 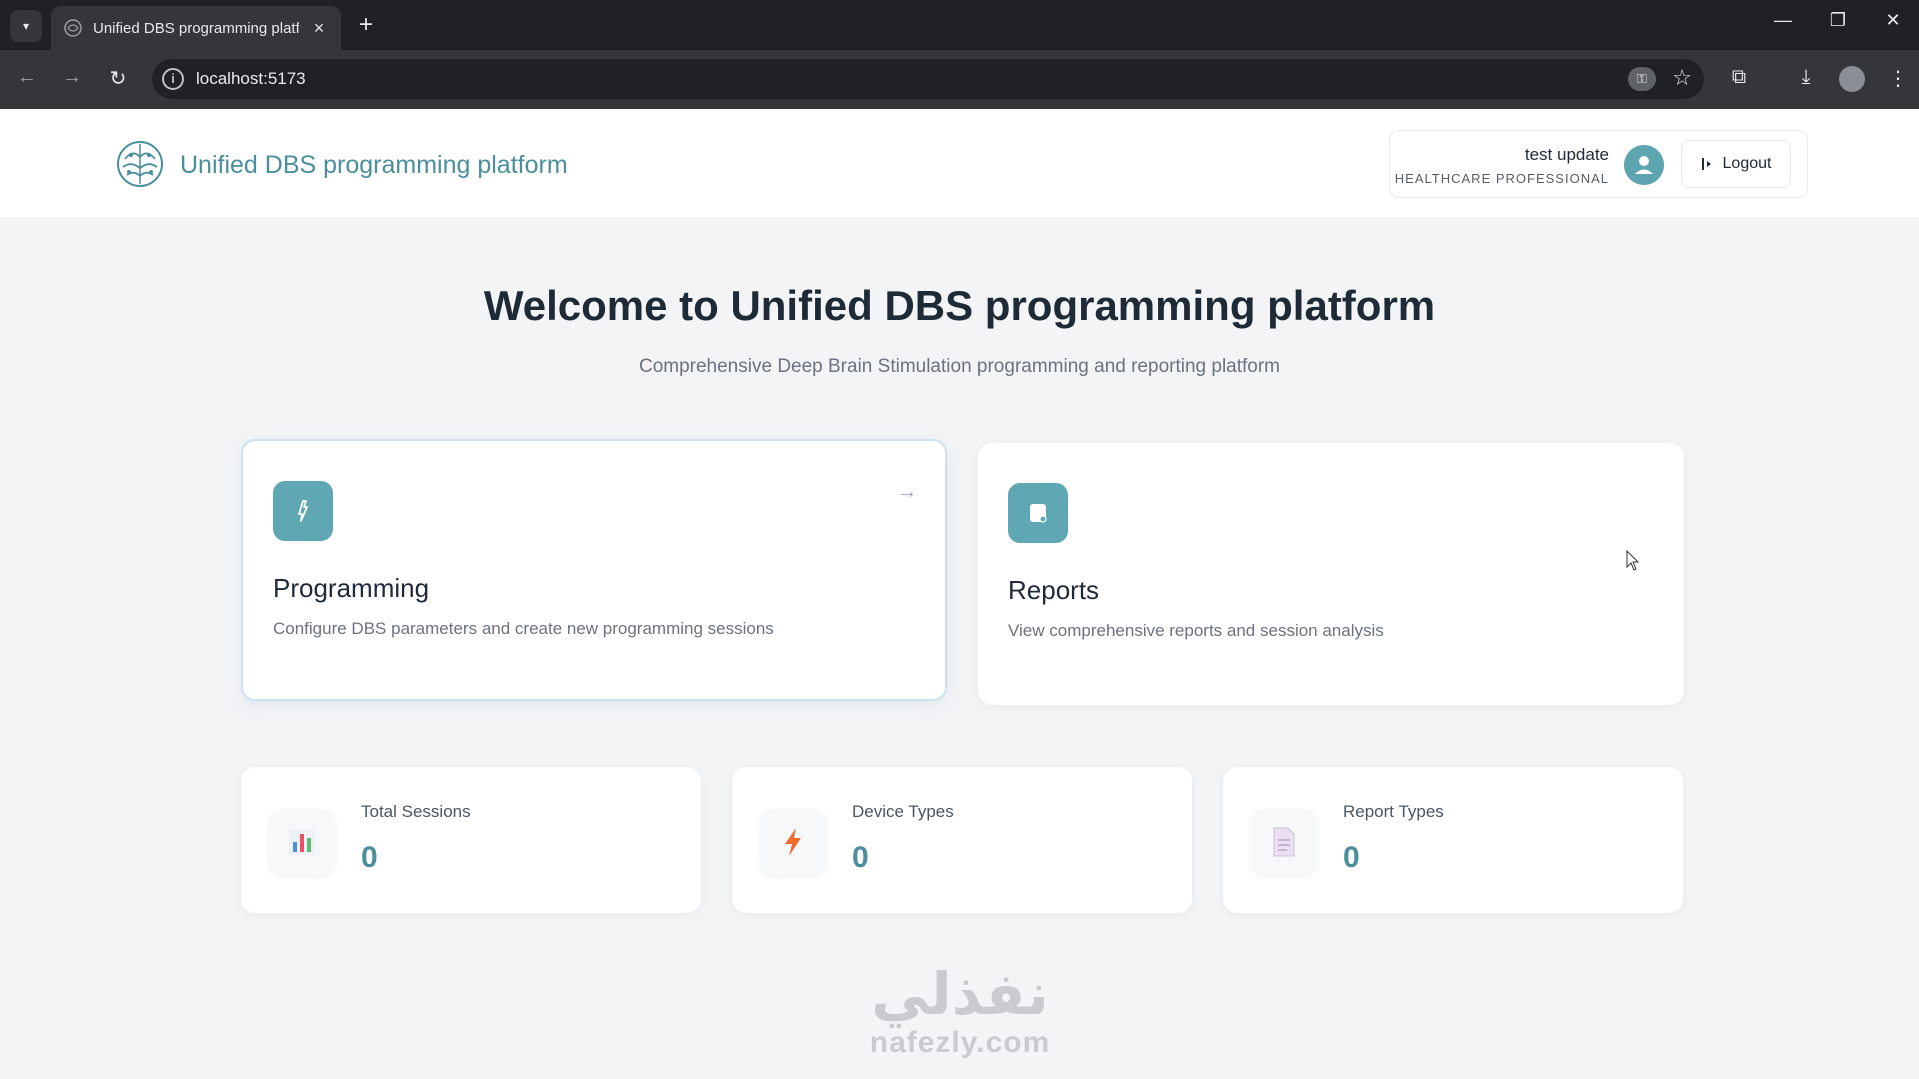 What do you see at coordinates (1633, 560) in the screenshot?
I see `mouse-cursor-icon` at bounding box center [1633, 560].